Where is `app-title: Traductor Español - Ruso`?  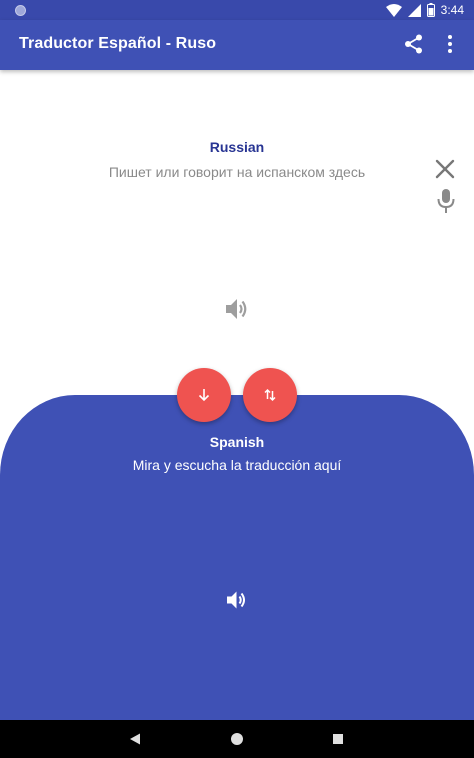
app-title: Traductor Español - Ruso is located at coordinates (118, 43).